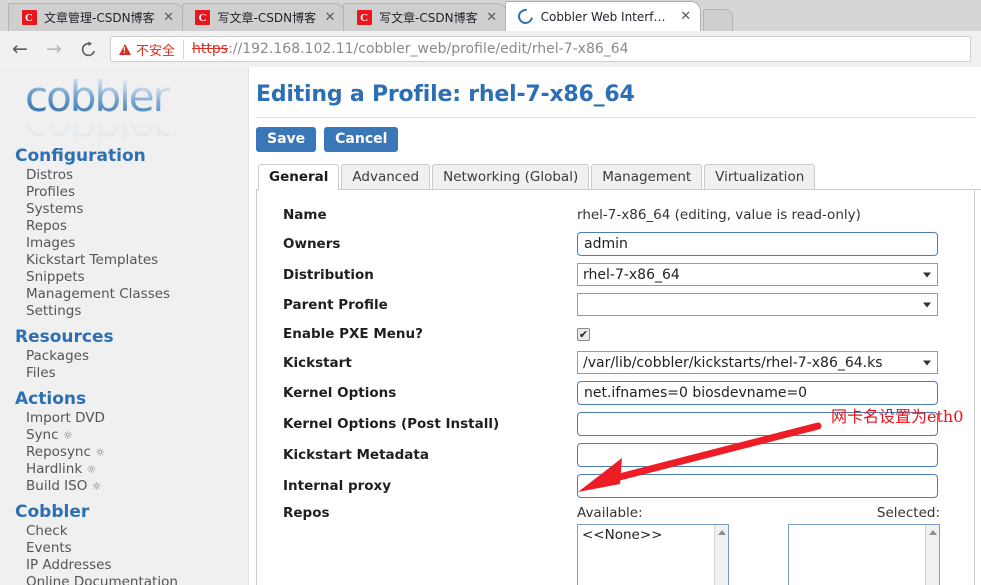 The width and height of the screenshot is (981, 585). I want to click on selected-caption: Selected:, so click(908, 513).